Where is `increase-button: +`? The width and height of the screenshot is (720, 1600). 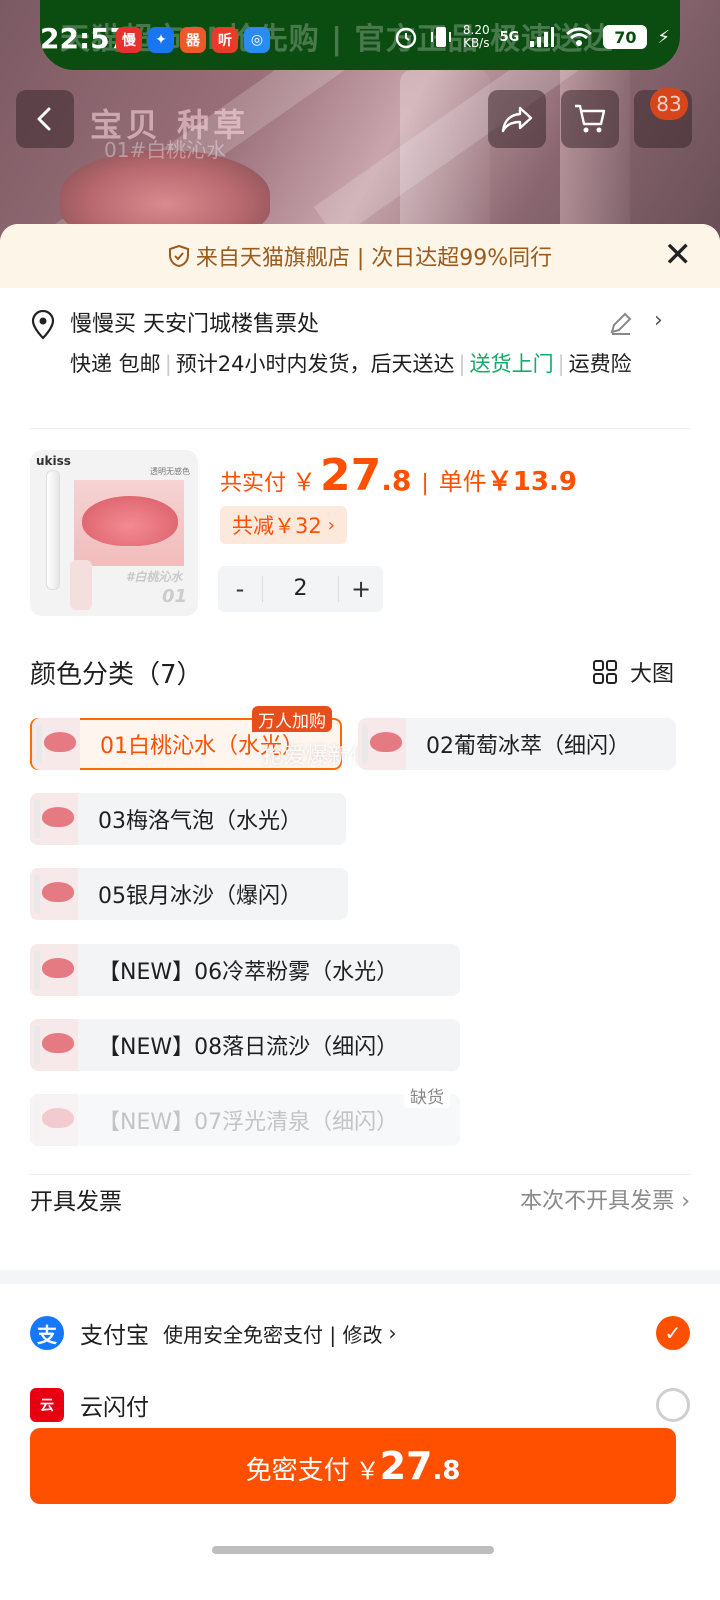
increase-button: + is located at coordinates (361, 589).